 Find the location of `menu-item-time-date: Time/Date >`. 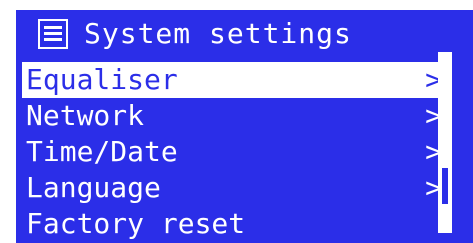

menu-item-time-date: Time/Date > is located at coordinates (234, 152).